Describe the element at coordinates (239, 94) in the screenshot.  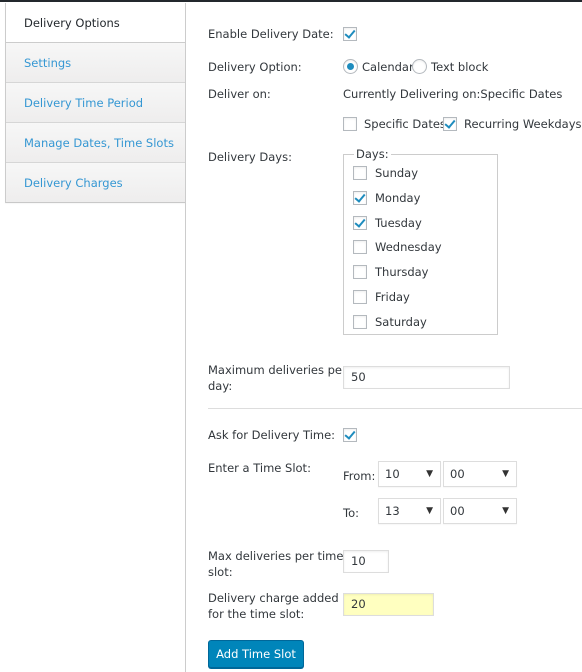
I see `deliver-on-label: Deliver on:` at that location.